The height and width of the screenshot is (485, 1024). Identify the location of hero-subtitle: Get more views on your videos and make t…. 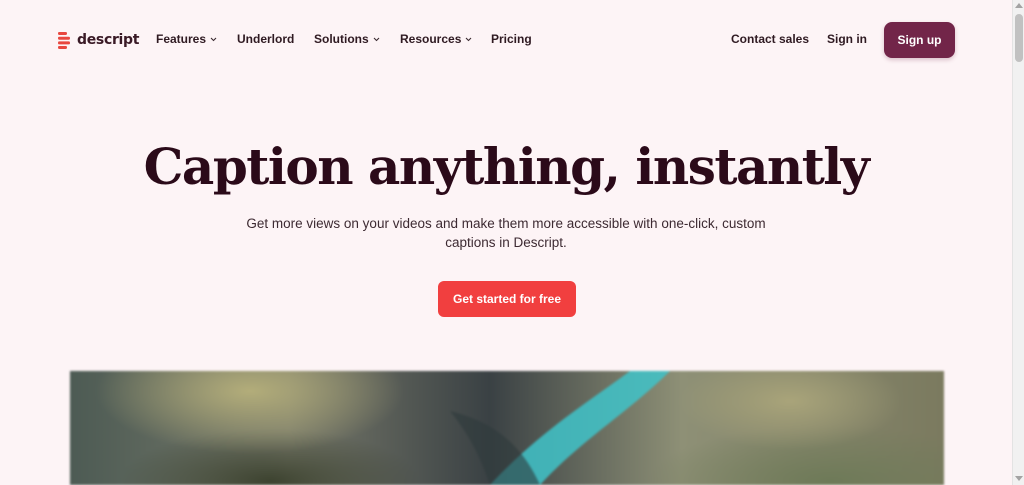
(506, 233).